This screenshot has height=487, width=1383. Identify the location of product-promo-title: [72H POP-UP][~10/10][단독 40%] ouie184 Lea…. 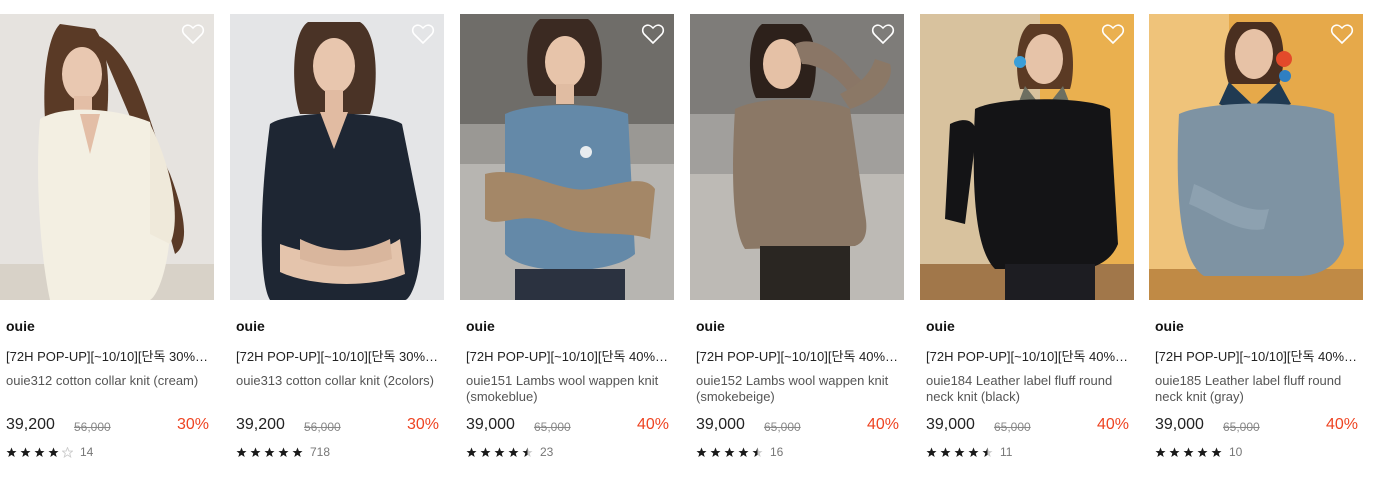
(1028, 355).